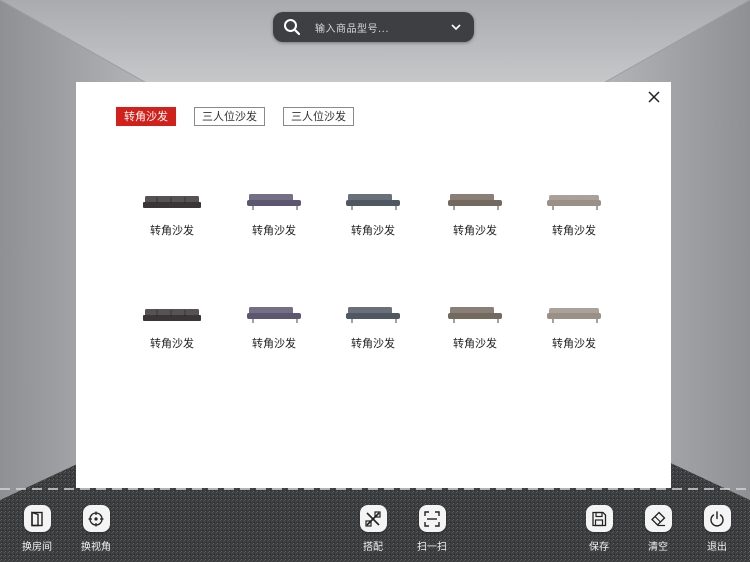 This screenshot has height=562, width=750. Describe the element at coordinates (146, 116) in the screenshot. I see `tab-corner-sofa: 转角沙发` at that location.